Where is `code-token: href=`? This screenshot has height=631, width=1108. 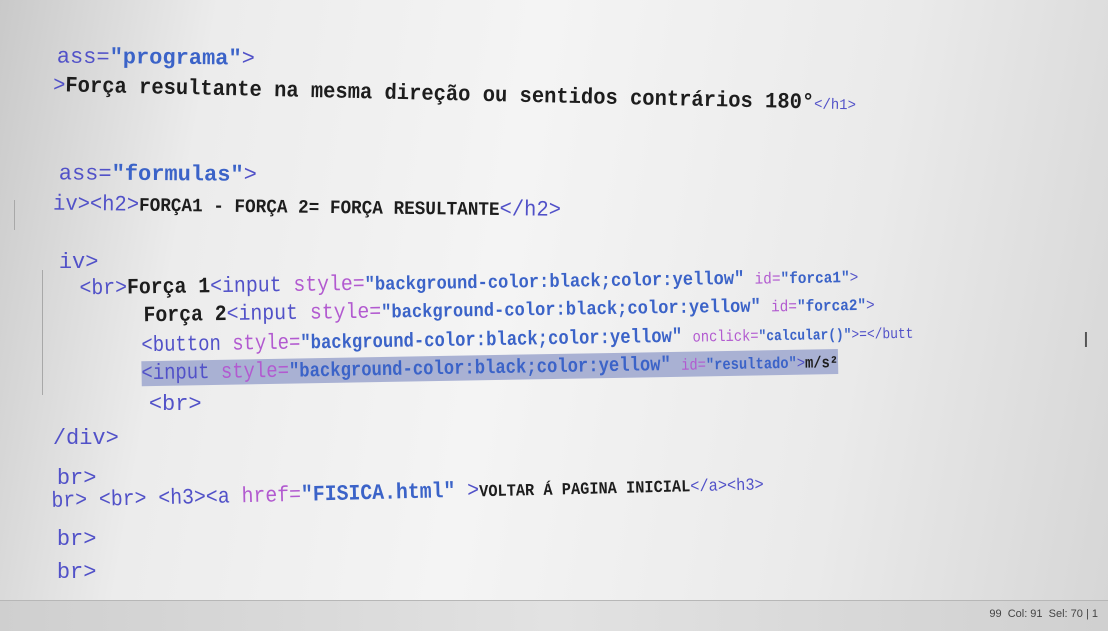 code-token: href= is located at coordinates (271, 496).